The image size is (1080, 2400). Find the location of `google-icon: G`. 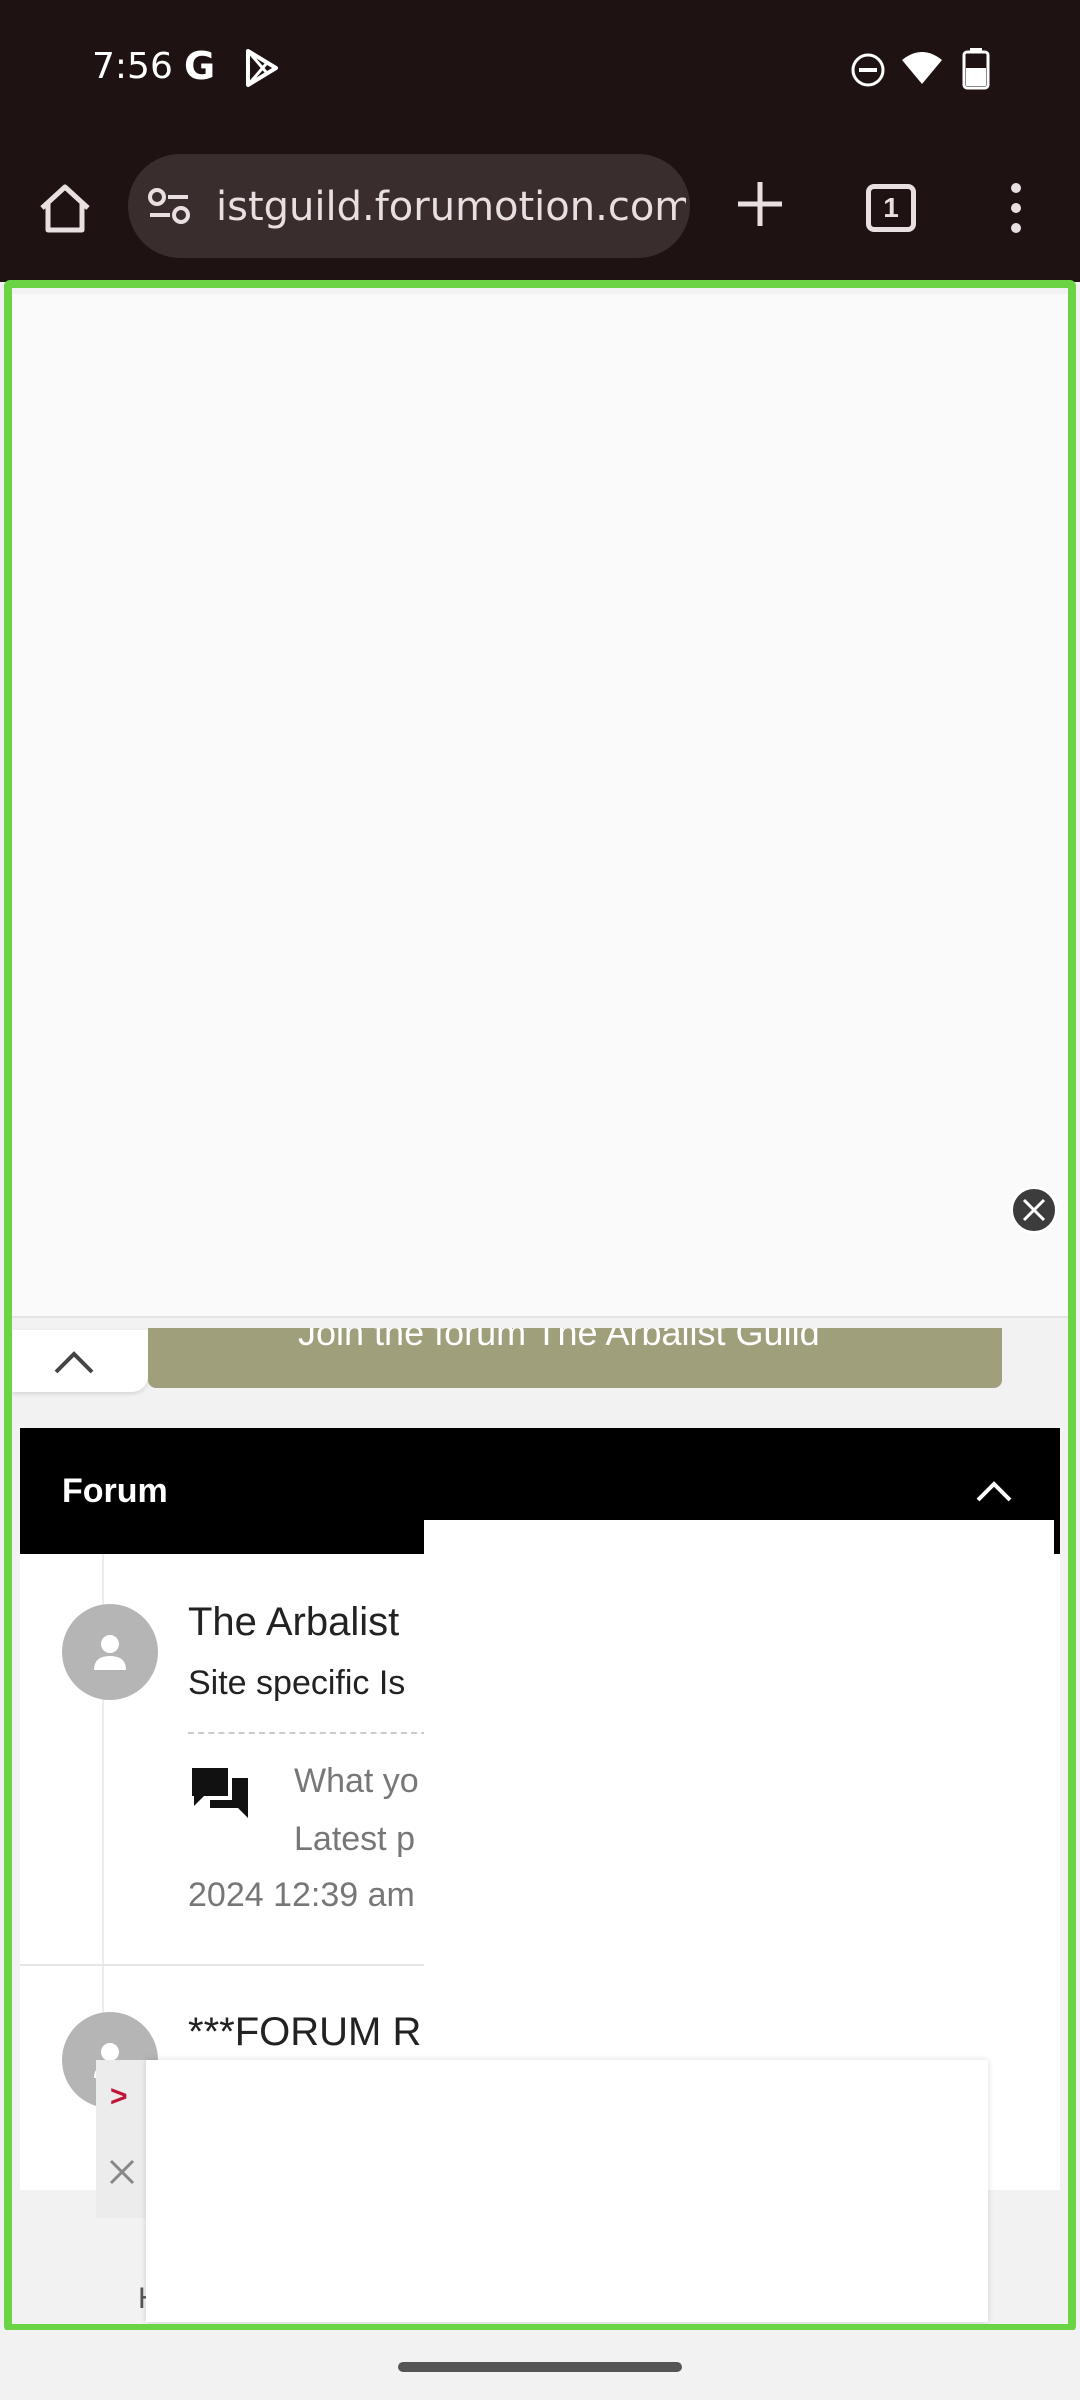

google-icon: G is located at coordinates (200, 66).